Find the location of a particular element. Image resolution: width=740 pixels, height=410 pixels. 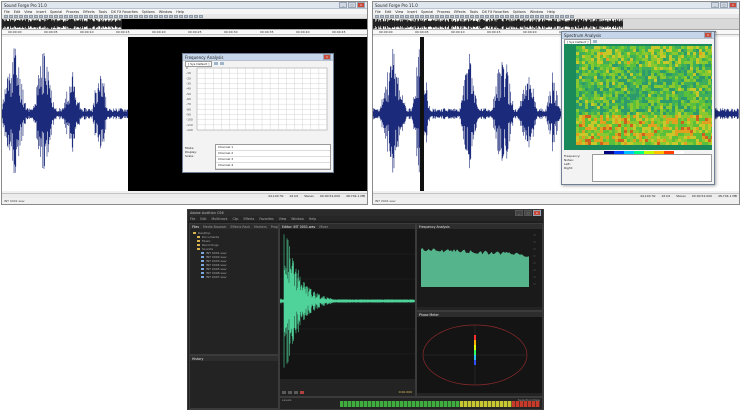

panel-tab: Media Browser is located at coordinates (215, 227).